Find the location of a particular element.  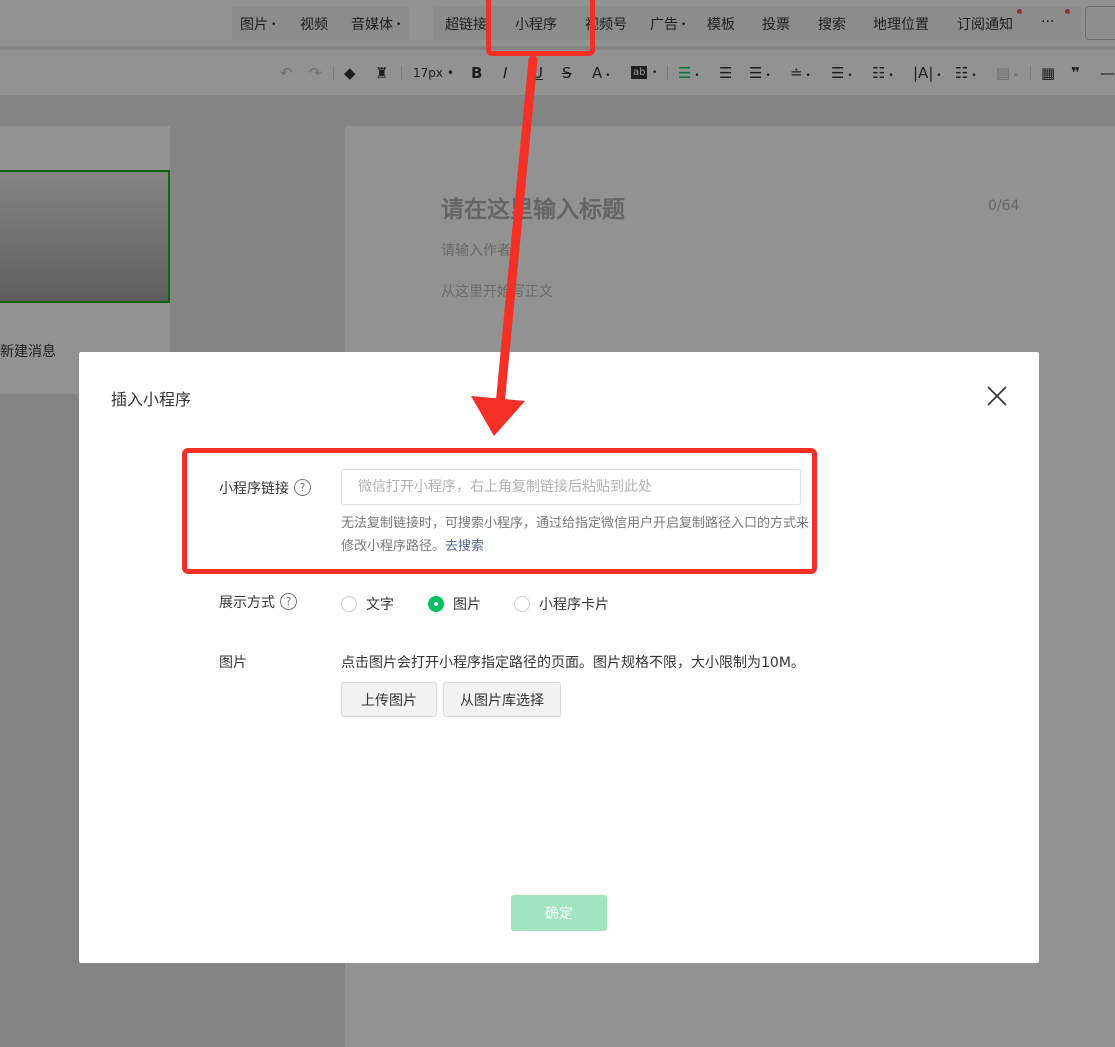

confirm-button: 确定 is located at coordinates (559, 913).